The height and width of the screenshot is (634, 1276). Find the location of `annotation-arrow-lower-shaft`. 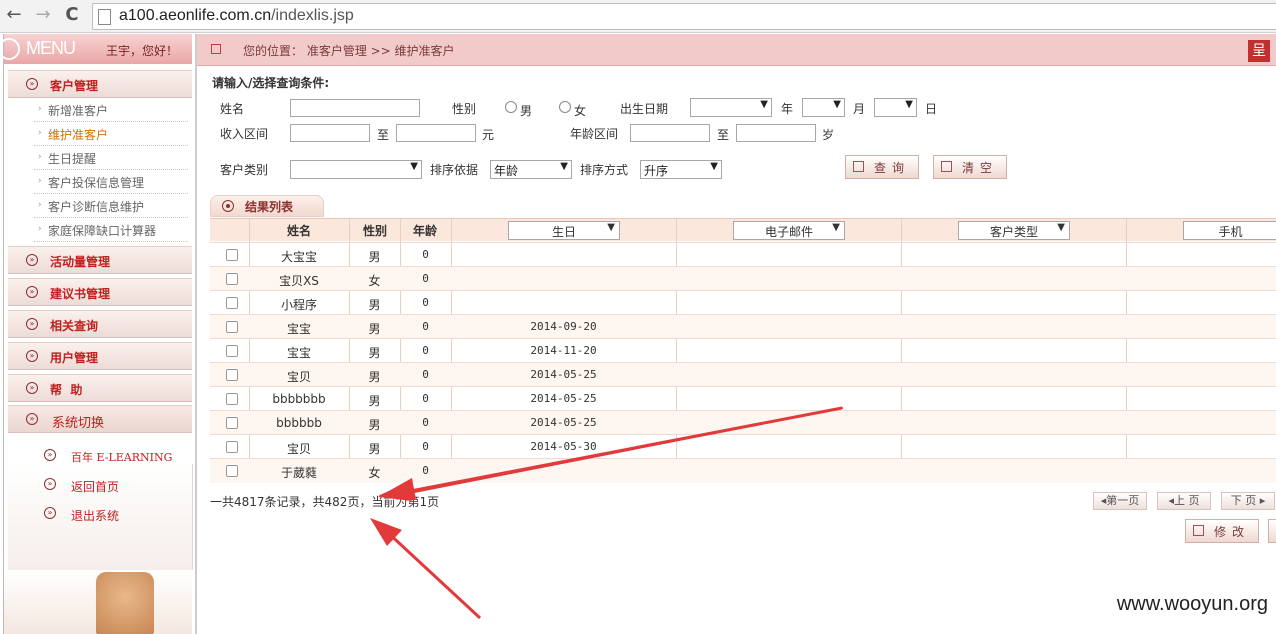

annotation-arrow-lower-shaft is located at coordinates (432, 574).